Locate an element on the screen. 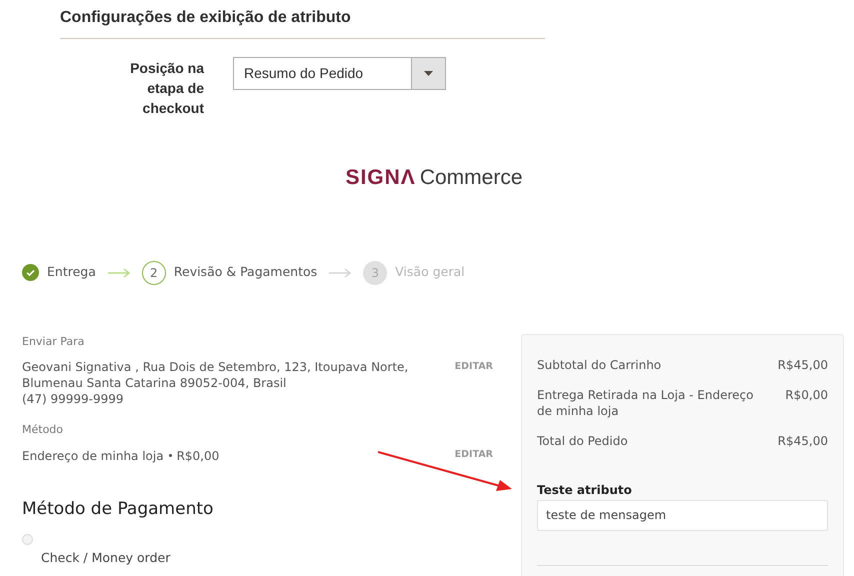 This screenshot has width=854, height=576. summary-label: Entrega Retirada na Loja - Endereço de minha loja is located at coordinates (645, 402).